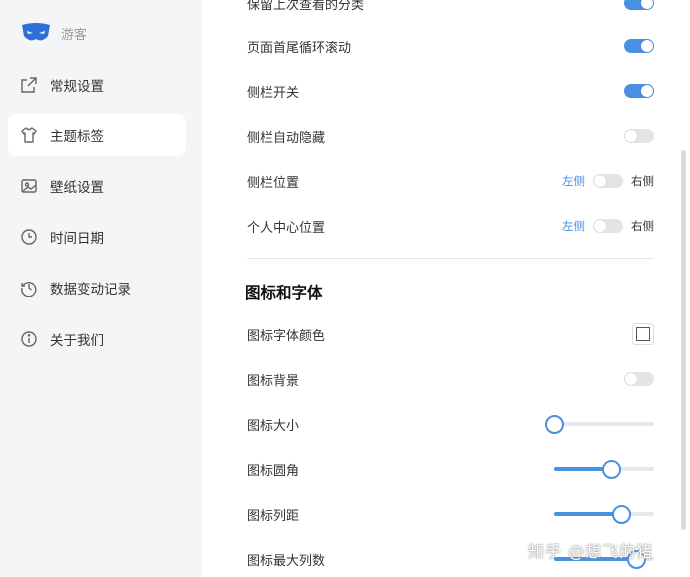  Describe the element at coordinates (273, 471) in the screenshot. I see `setting-label: 图标圆角` at that location.